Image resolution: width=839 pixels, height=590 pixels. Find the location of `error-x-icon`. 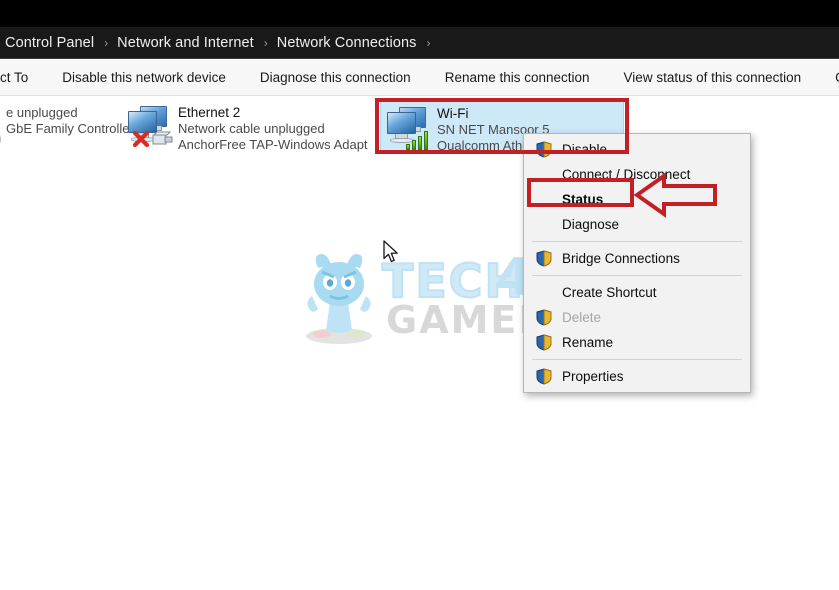

error-x-icon is located at coordinates (141, 139).